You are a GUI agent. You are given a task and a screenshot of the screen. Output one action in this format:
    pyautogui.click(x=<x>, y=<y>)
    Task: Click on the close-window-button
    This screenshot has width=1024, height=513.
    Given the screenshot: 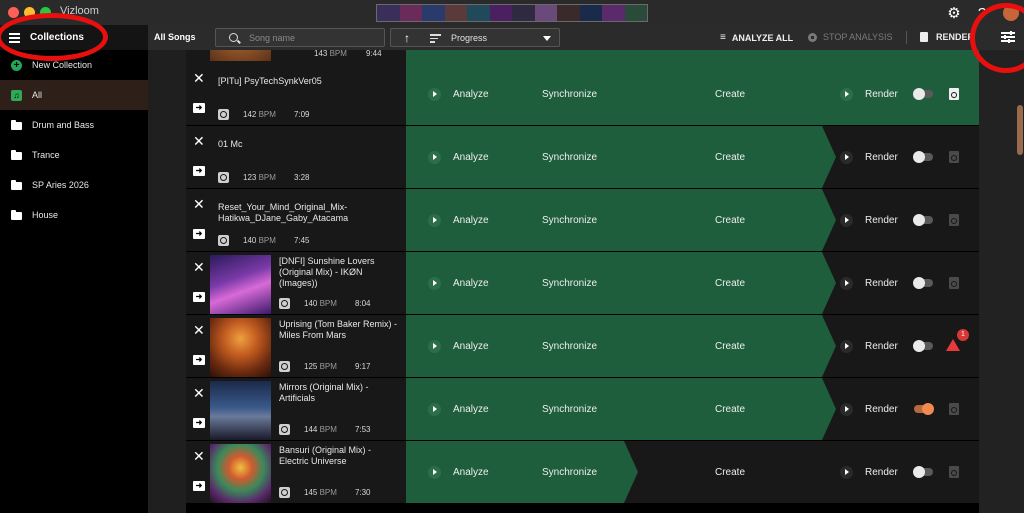 What is the action you would take?
    pyautogui.click(x=13, y=12)
    